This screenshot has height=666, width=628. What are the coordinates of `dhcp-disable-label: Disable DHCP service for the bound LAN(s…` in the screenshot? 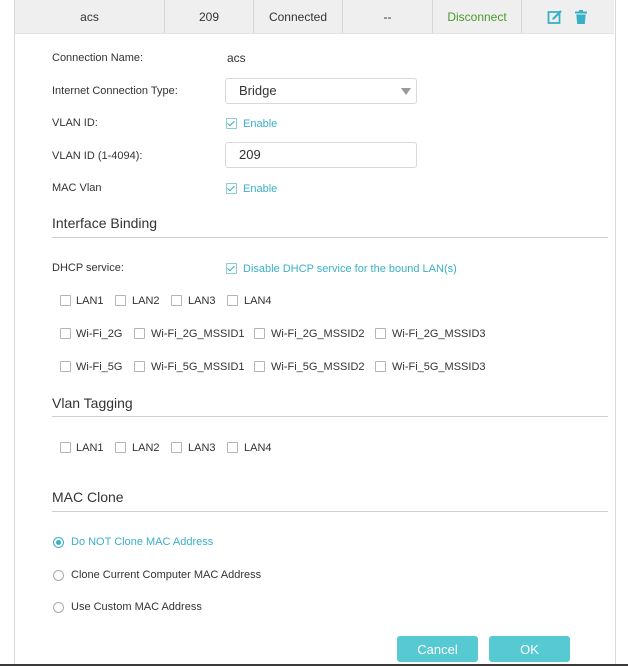 It's located at (350, 269).